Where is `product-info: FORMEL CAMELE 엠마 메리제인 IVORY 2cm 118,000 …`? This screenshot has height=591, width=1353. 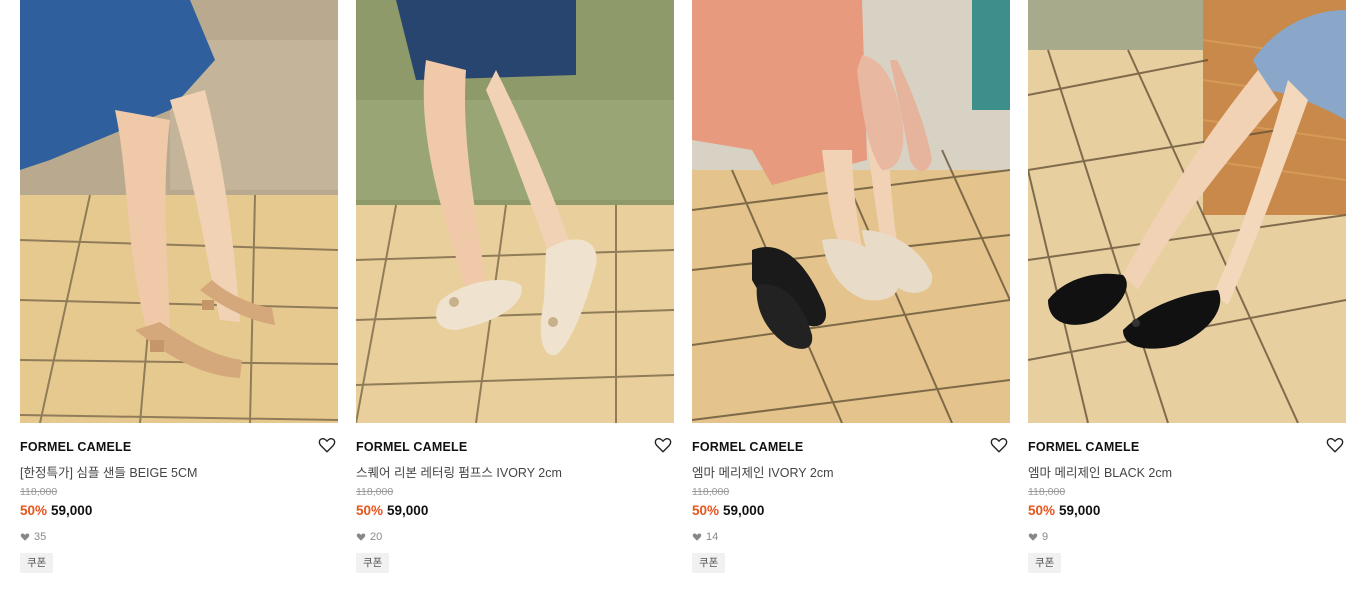 product-info: FORMEL CAMELE 엠마 메리제인 IVORY 2cm 118,000 … is located at coordinates (851, 507).